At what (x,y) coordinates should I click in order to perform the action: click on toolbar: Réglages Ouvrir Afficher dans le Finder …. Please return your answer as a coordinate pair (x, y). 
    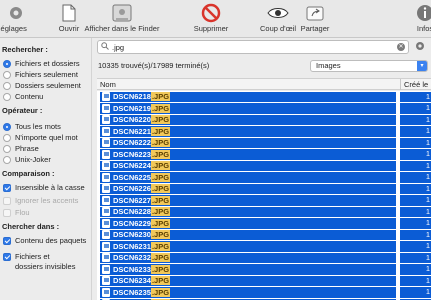
    Looking at the image, I should click on (215, 19).